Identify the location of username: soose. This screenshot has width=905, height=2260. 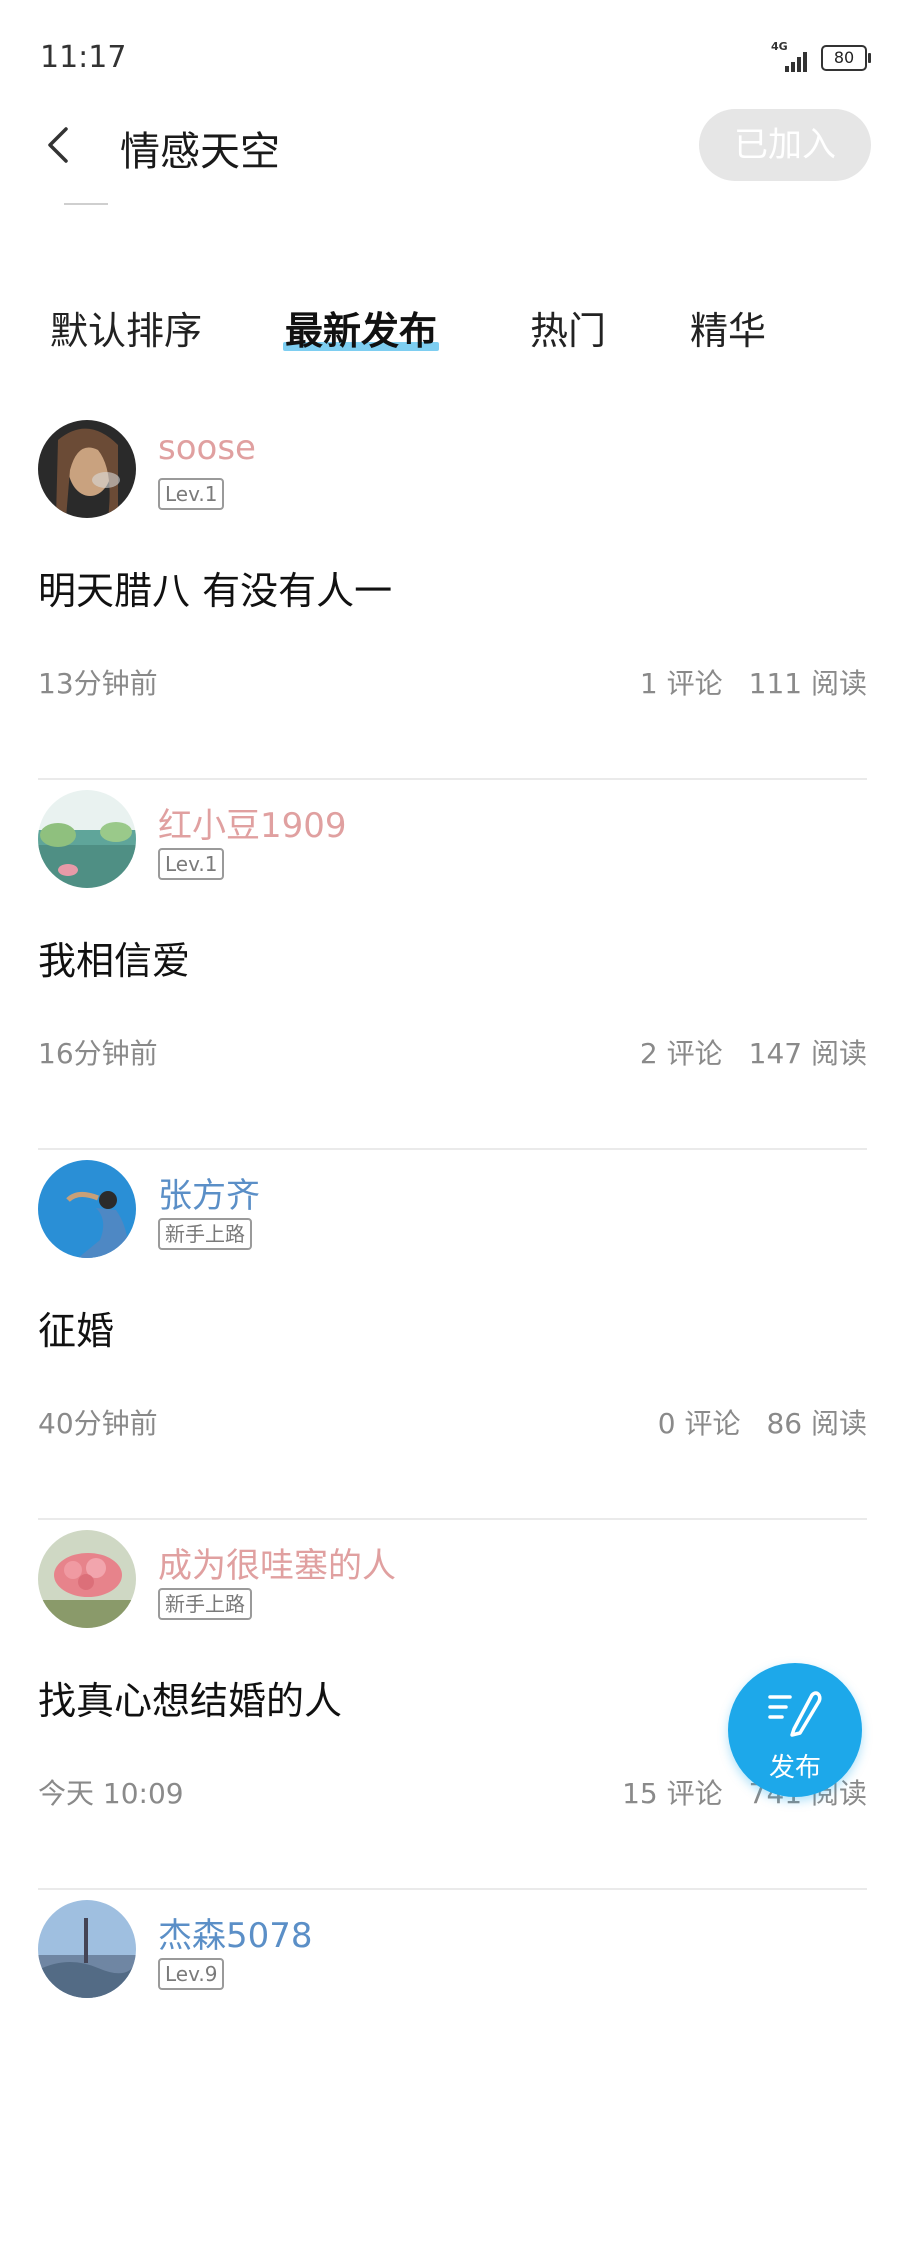
(207, 448).